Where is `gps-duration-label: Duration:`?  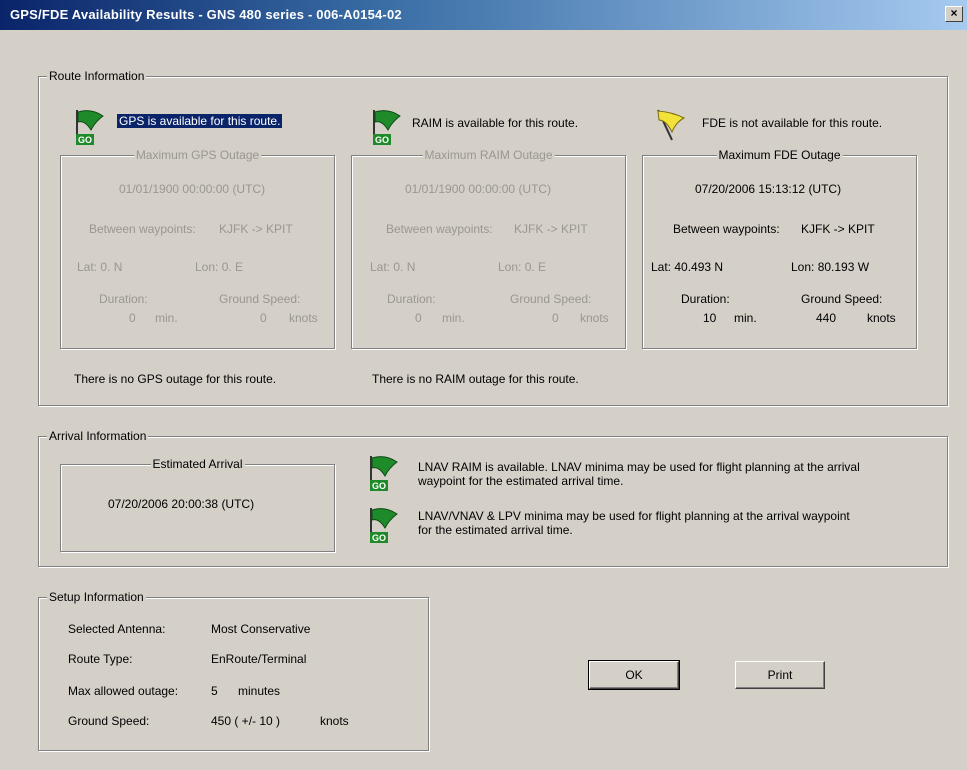 gps-duration-label: Duration: is located at coordinates (123, 299).